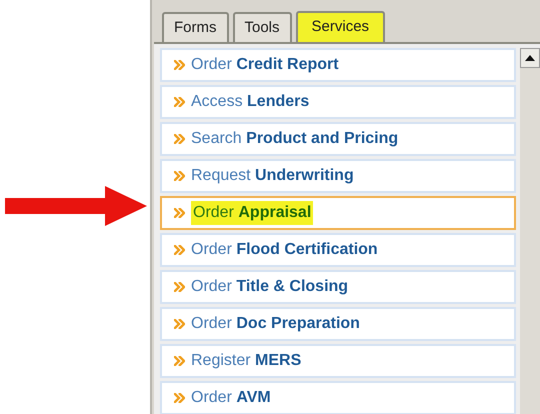  What do you see at coordinates (338, 250) in the screenshot?
I see `service-link: Order Flood Certification` at bounding box center [338, 250].